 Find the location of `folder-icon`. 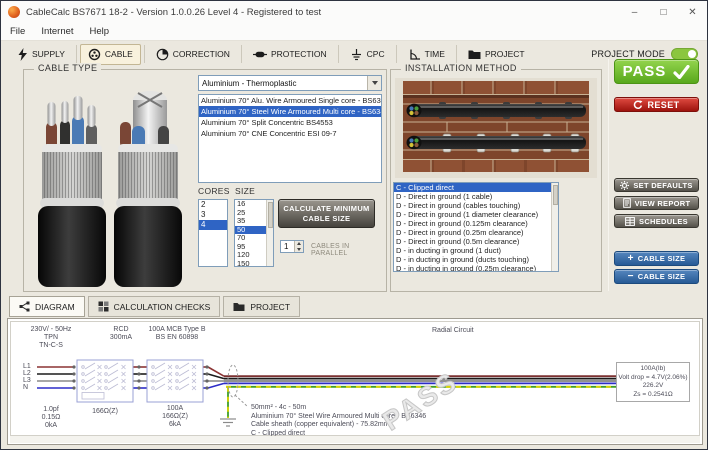

folder-icon is located at coordinates (239, 306).